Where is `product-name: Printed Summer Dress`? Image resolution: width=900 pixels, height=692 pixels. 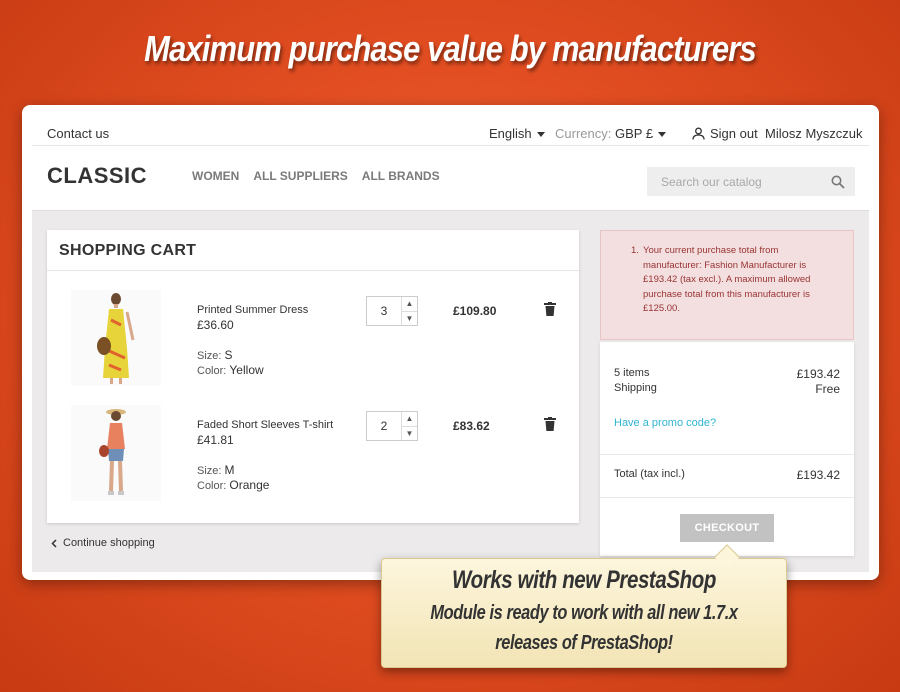
product-name: Printed Summer Dress is located at coordinates (252, 310).